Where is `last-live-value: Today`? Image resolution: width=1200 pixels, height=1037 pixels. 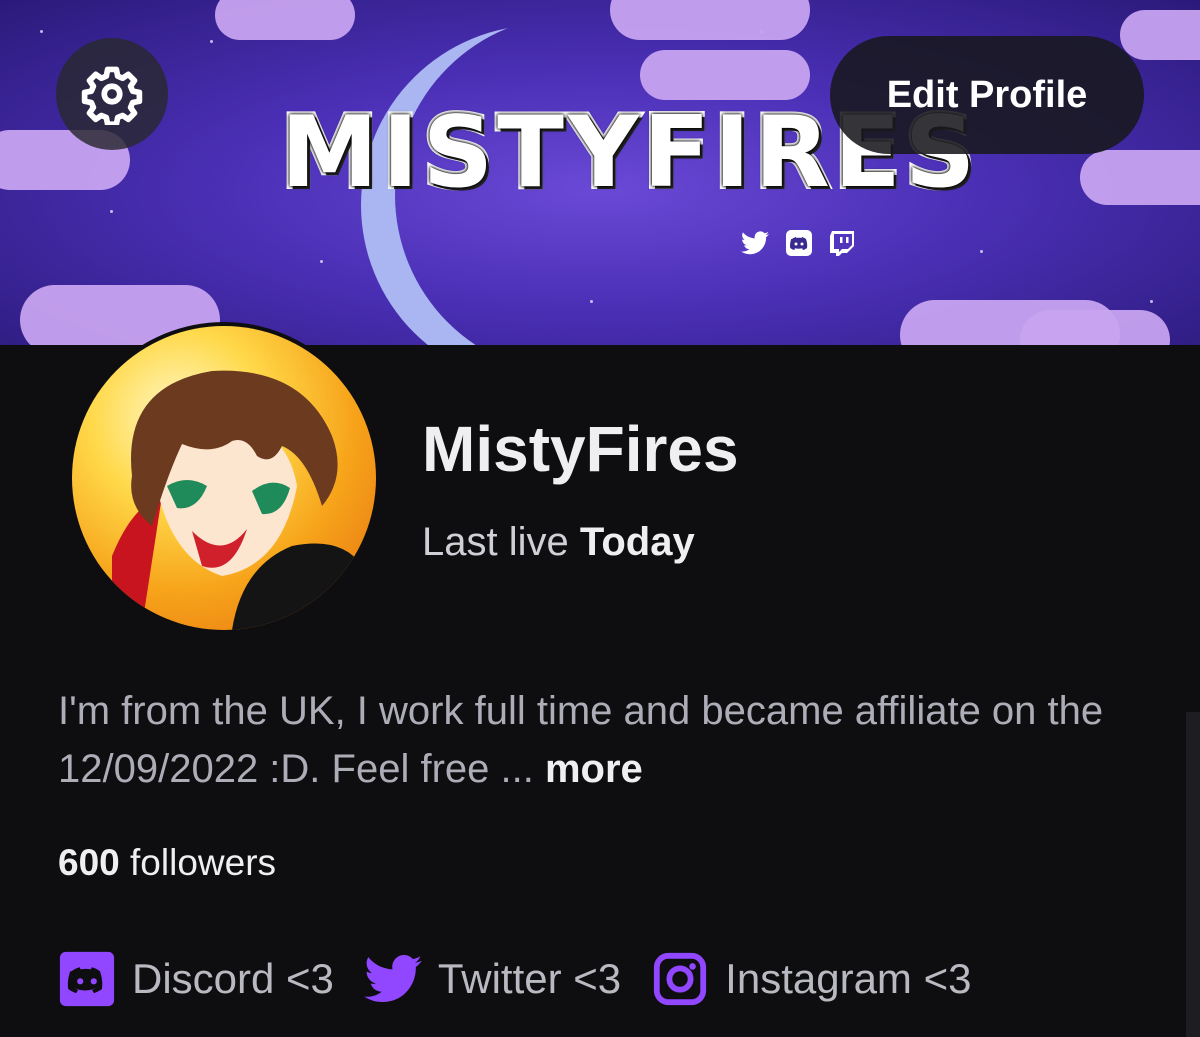
last-live-value: Today is located at coordinates (637, 542).